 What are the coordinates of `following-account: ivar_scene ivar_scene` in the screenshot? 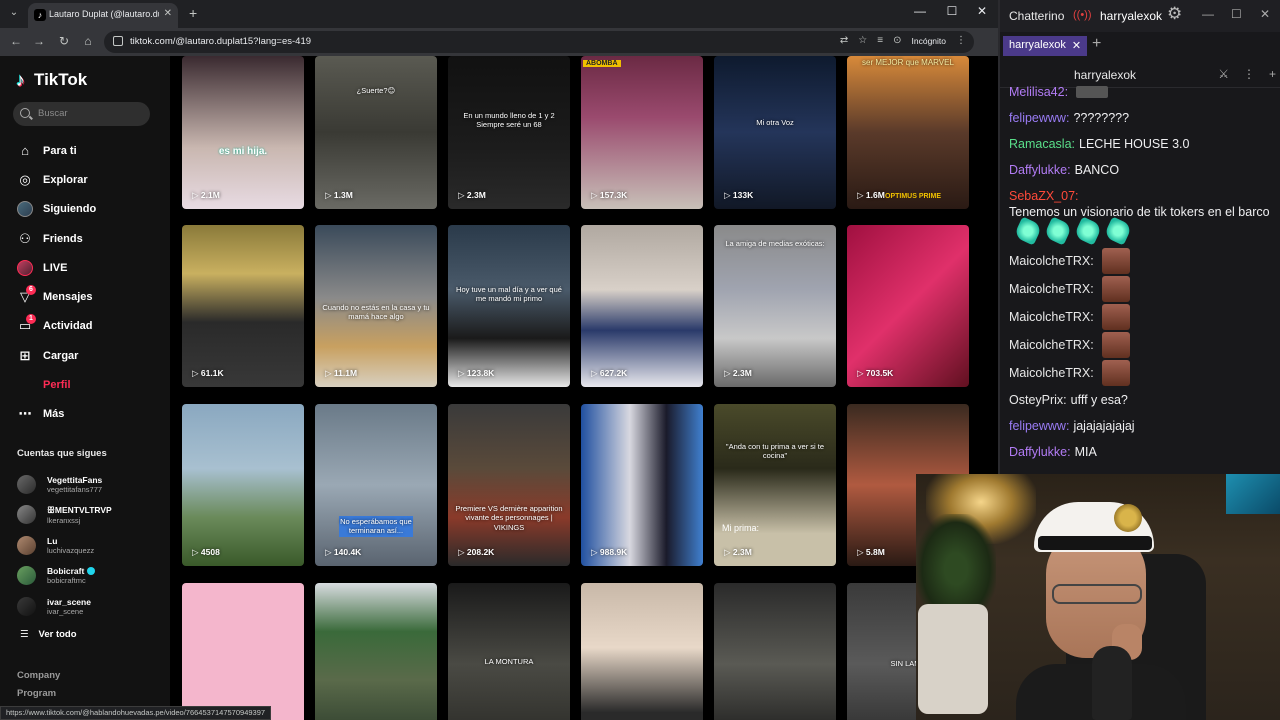 It's located at (64, 606).